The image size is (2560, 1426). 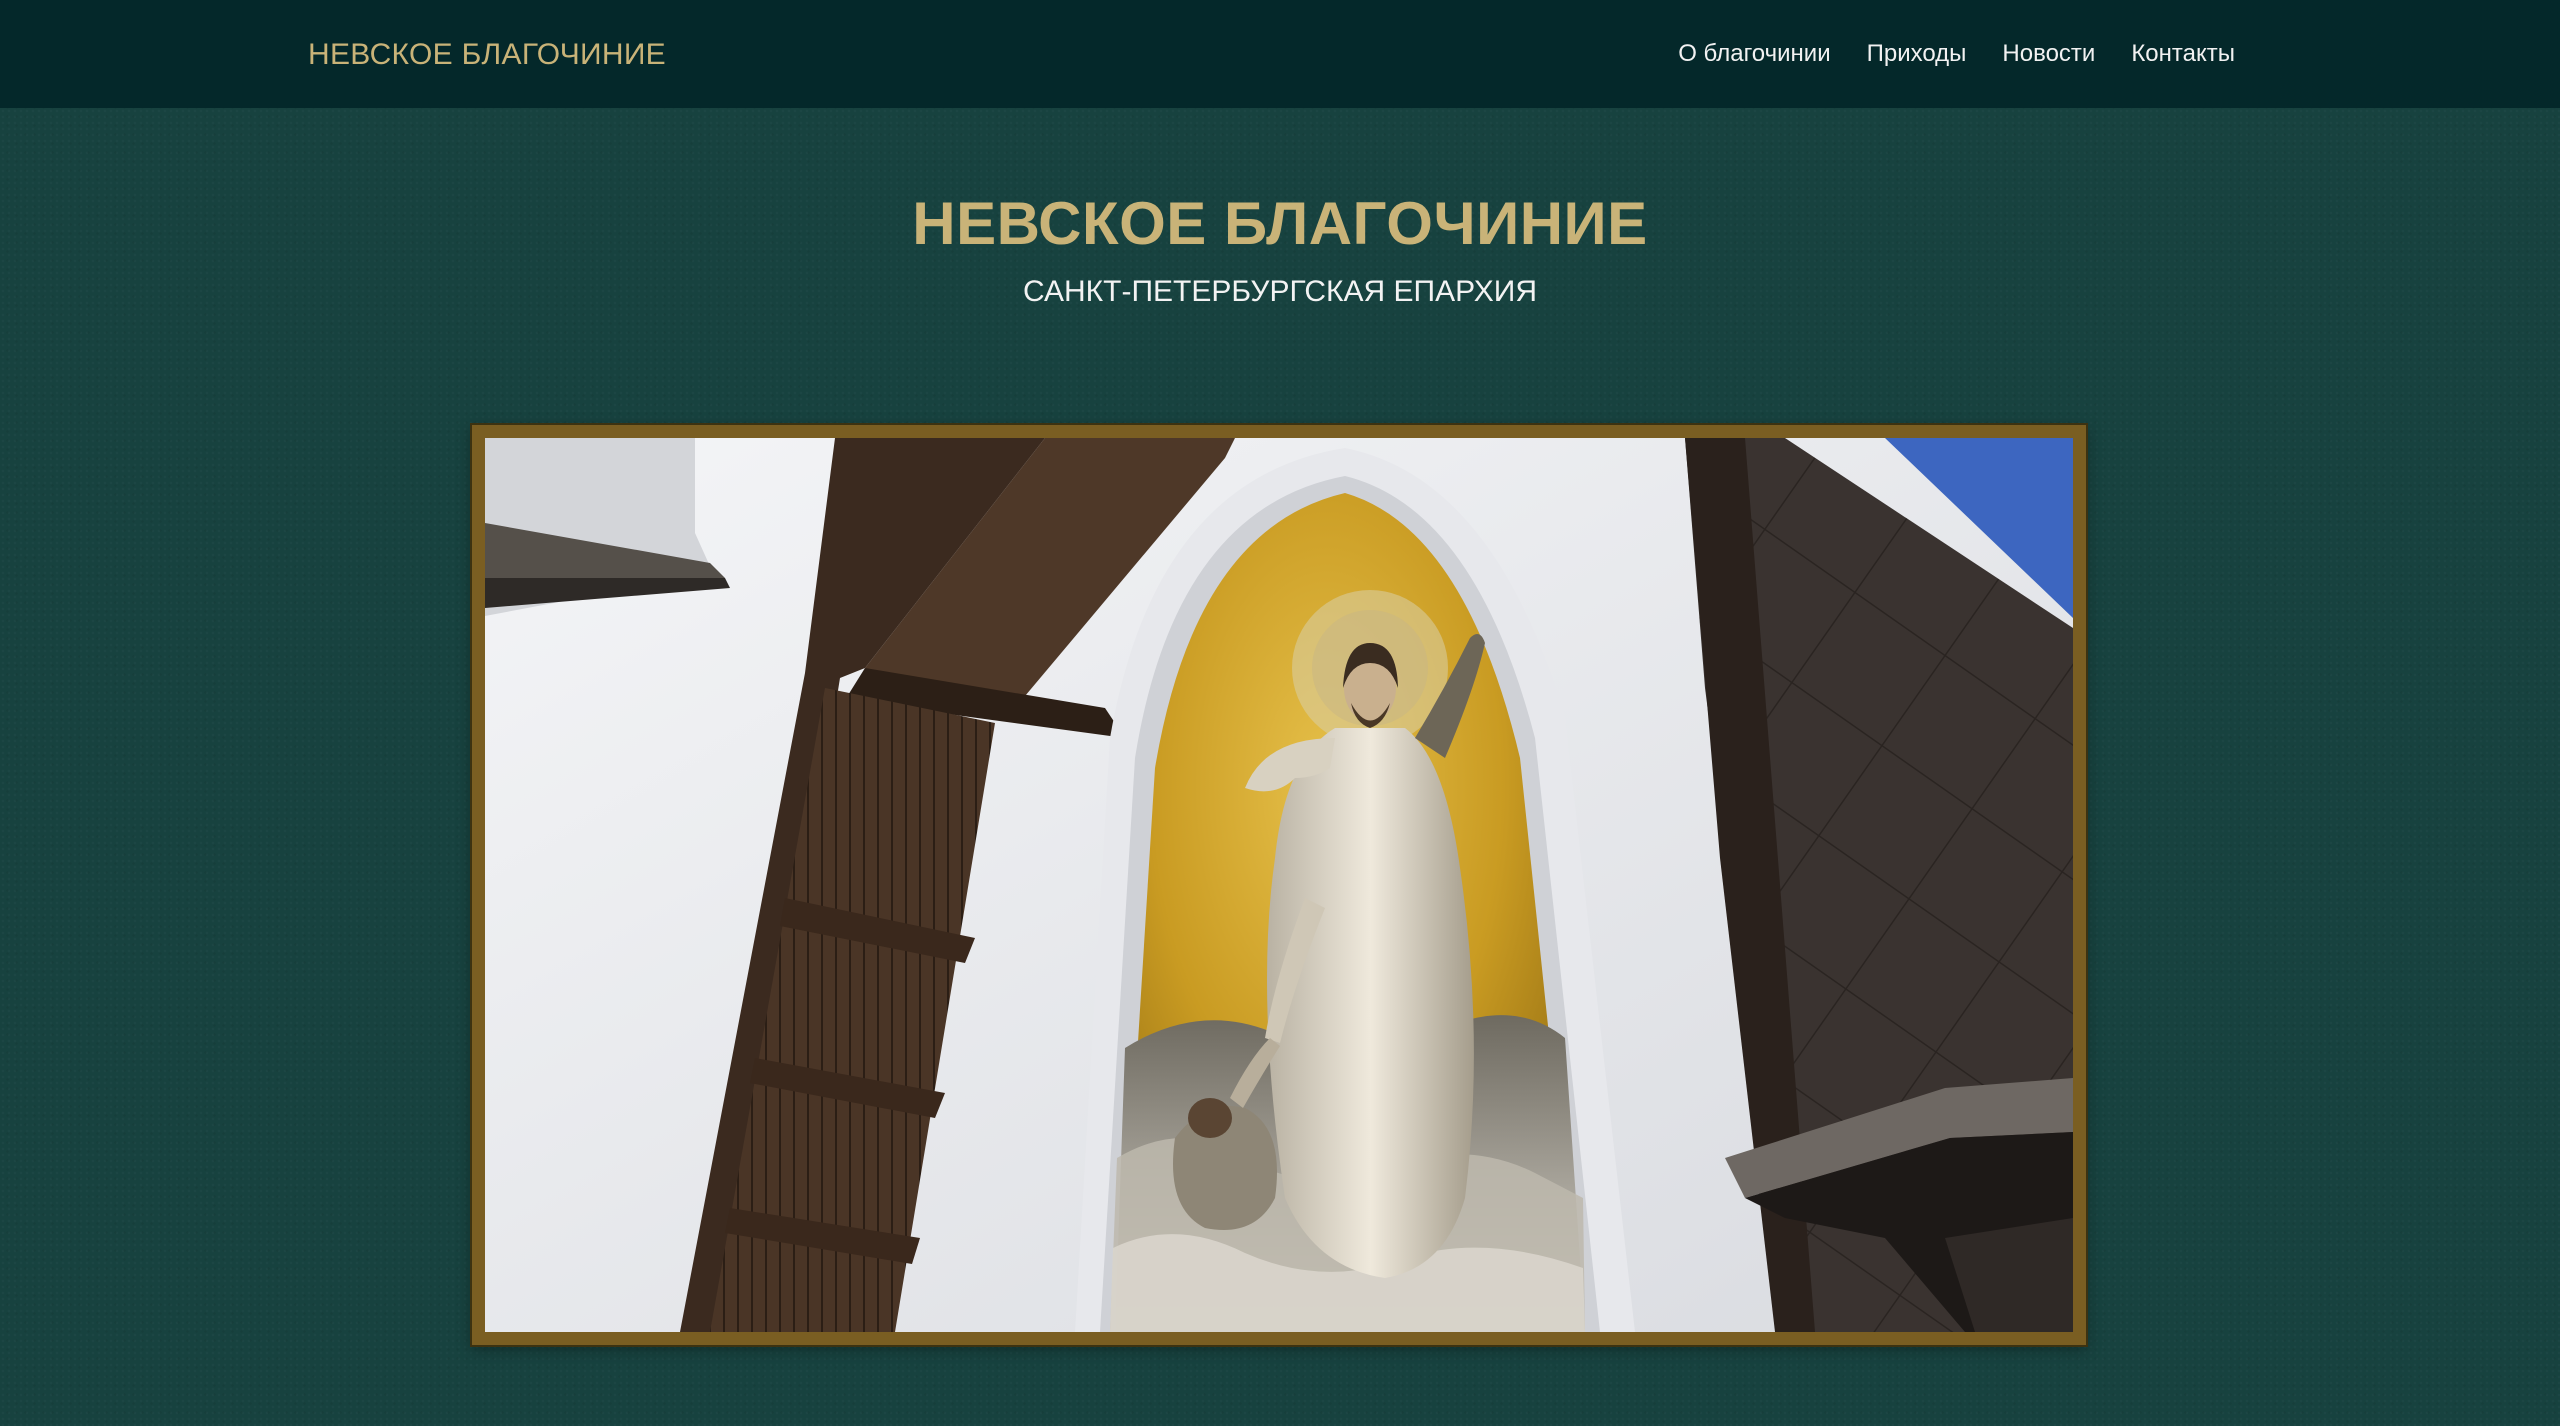 I want to click on nav-link-contacts: Контакты, so click(x=2183, y=54).